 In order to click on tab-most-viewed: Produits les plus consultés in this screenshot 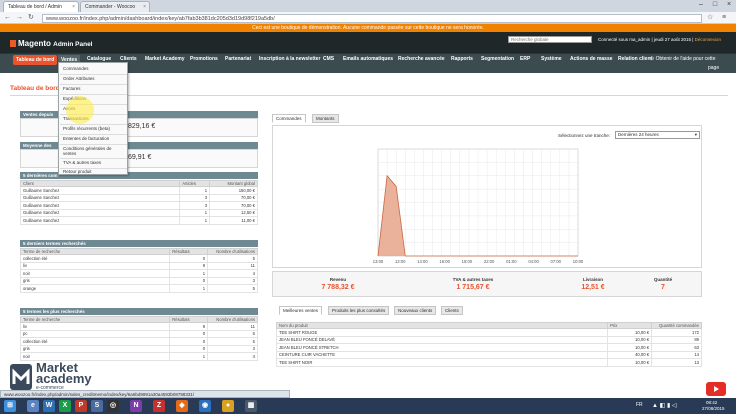, I will do `click(359, 310)`.